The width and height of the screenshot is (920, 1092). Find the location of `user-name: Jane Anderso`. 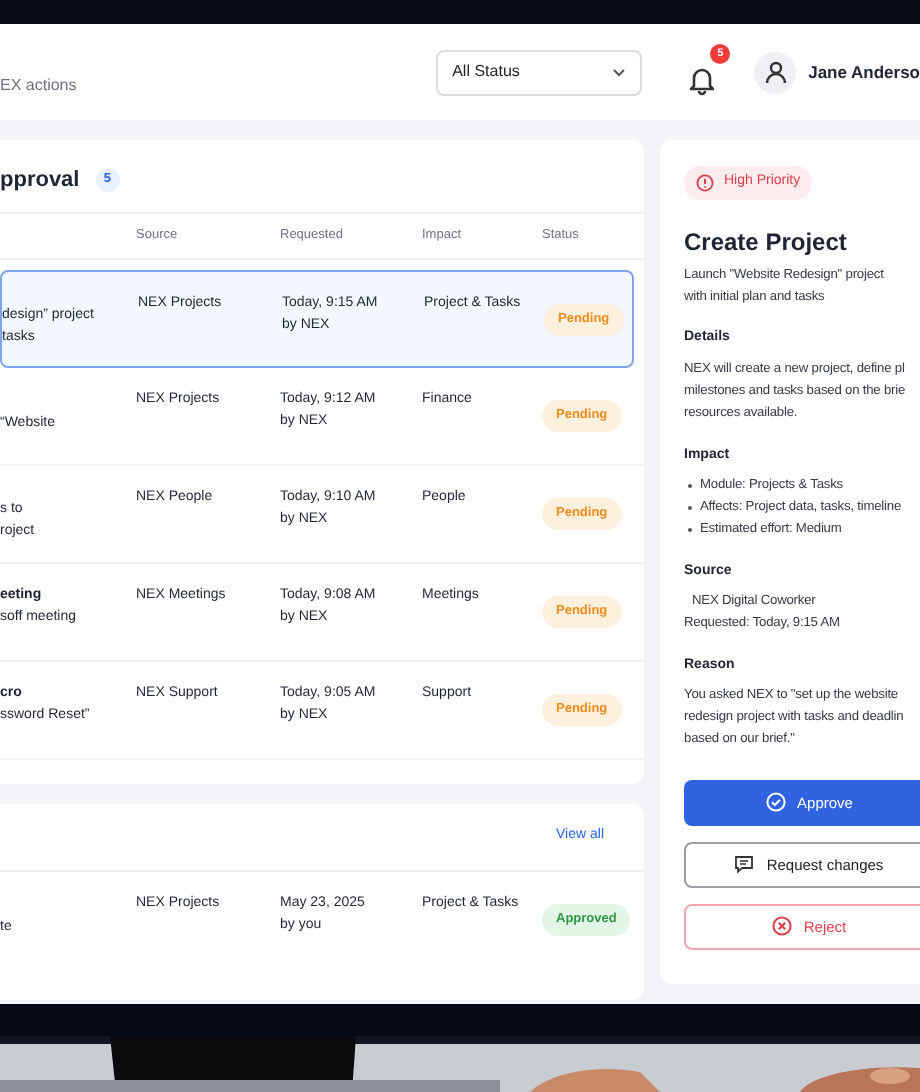

user-name: Jane Anderso is located at coordinates (864, 72).